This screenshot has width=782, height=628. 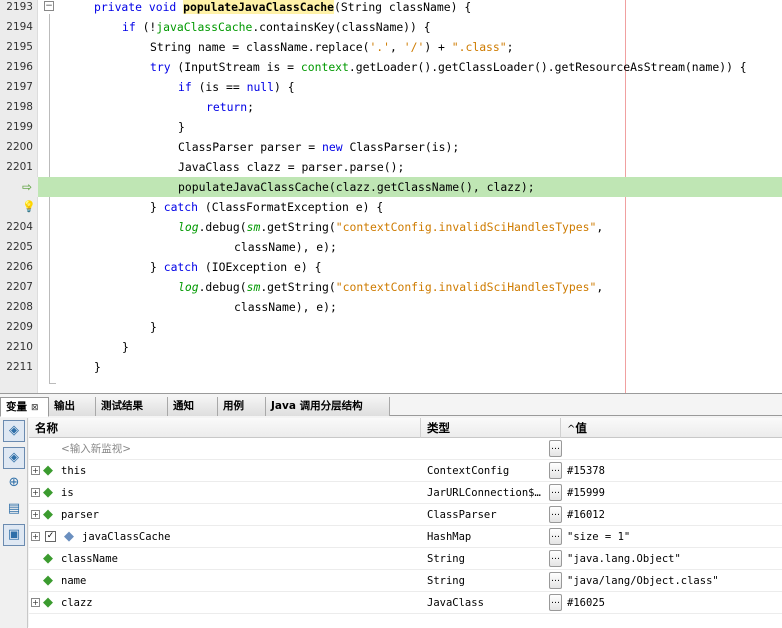 I want to click on column-header-type: 类型, so click(x=491, y=428).